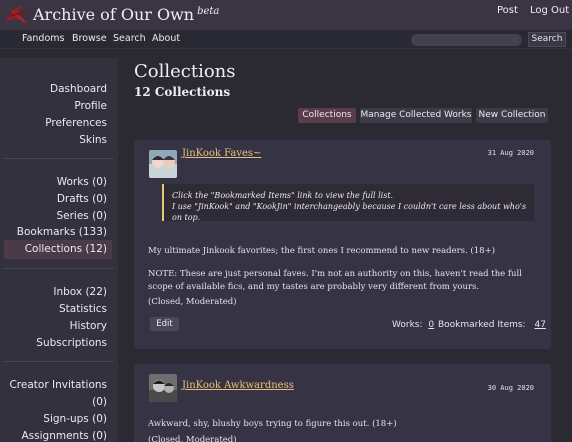  Describe the element at coordinates (126, 14) in the screenshot. I see `site-title: Archive of Our Own beta` at that location.